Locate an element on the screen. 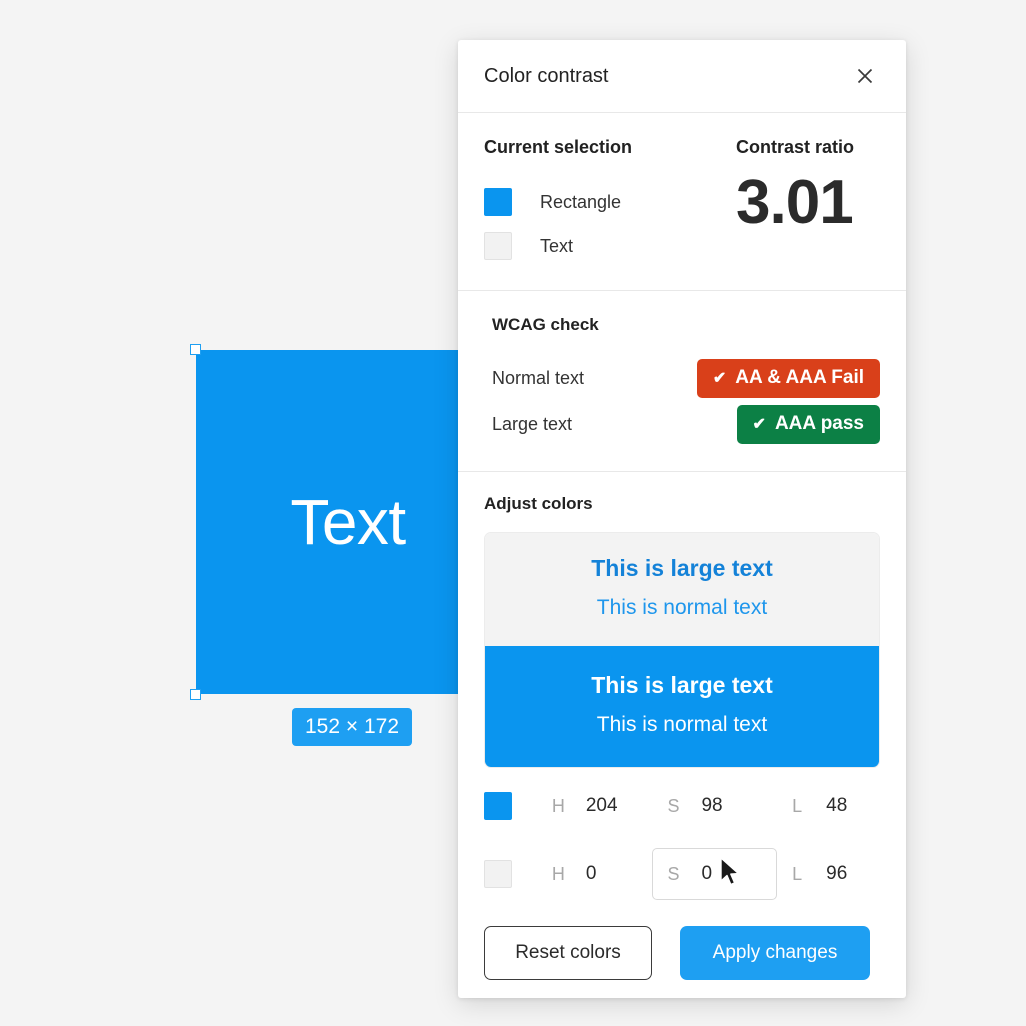 This screenshot has height=1026, width=1026. lightness-input-rectangle: L 48 is located at coordinates (828, 806).